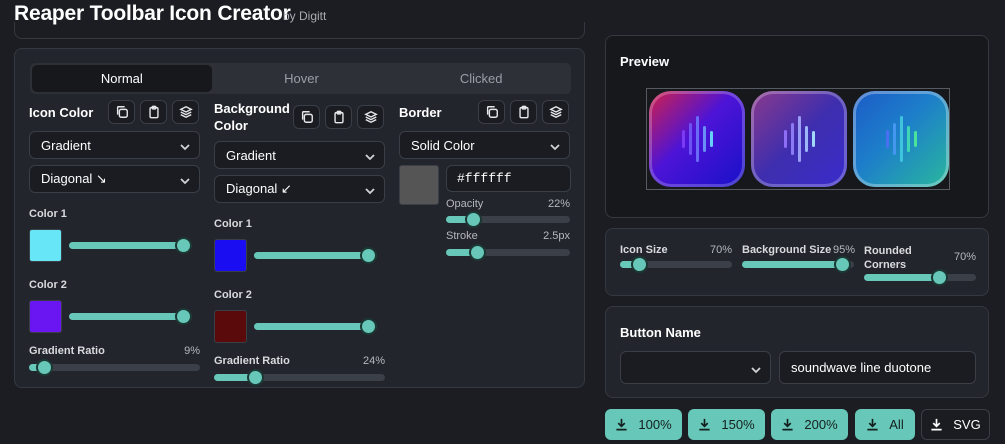 This screenshot has height=444, width=1005. I want to click on rounded-corners-value: 70%, so click(964, 257).